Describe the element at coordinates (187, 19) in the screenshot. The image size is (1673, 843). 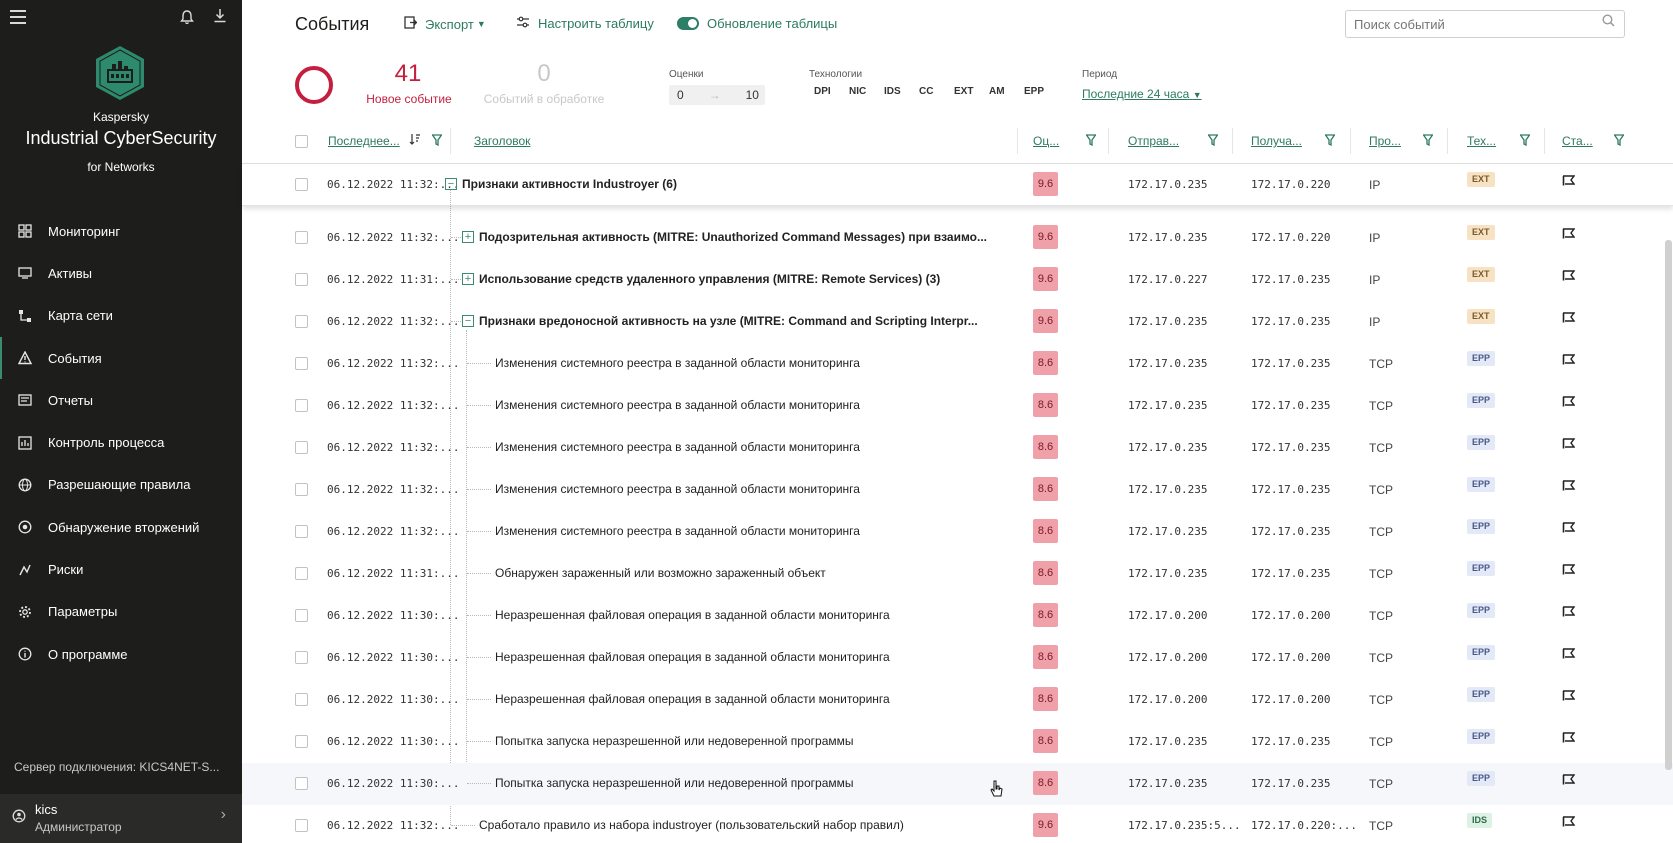
I see `bell-icon` at that location.